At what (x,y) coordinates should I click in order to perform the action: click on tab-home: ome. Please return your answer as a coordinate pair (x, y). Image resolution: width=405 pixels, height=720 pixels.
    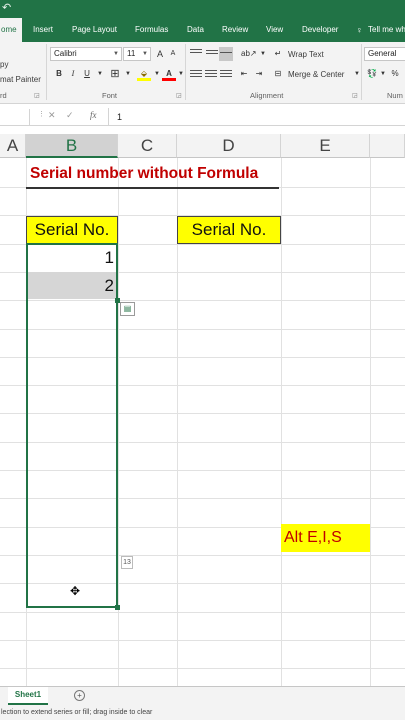
    Looking at the image, I should click on (11, 30).